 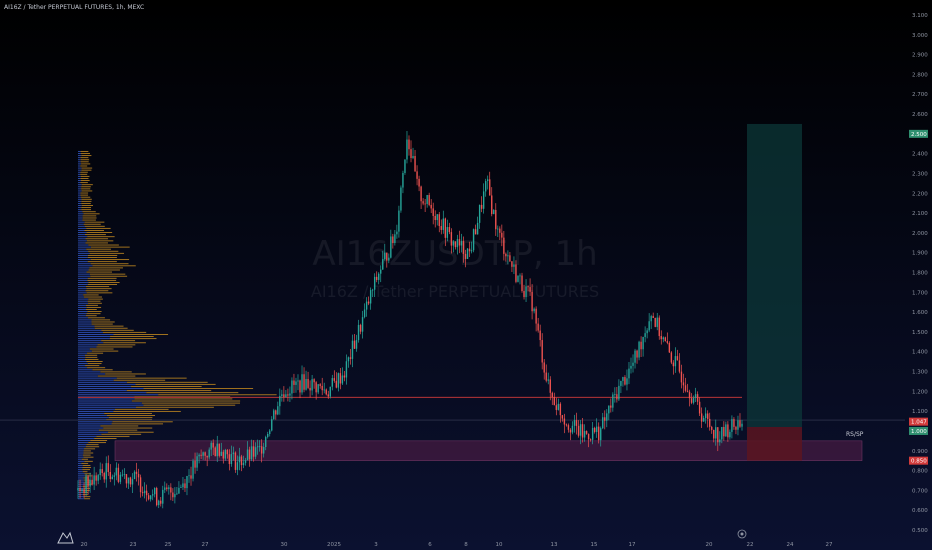 What do you see at coordinates (920, 491) in the screenshot?
I see `y-tick-label: 0.700` at bounding box center [920, 491].